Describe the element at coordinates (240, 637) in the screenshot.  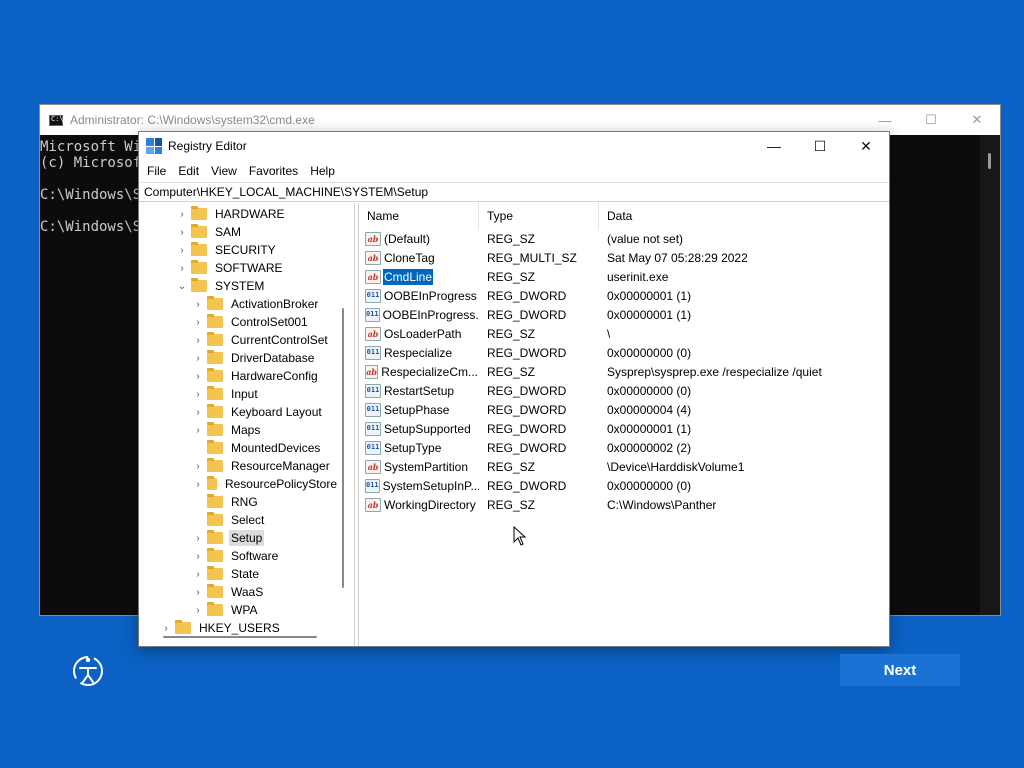
I see `tree-horizontal-scrollbar` at that location.